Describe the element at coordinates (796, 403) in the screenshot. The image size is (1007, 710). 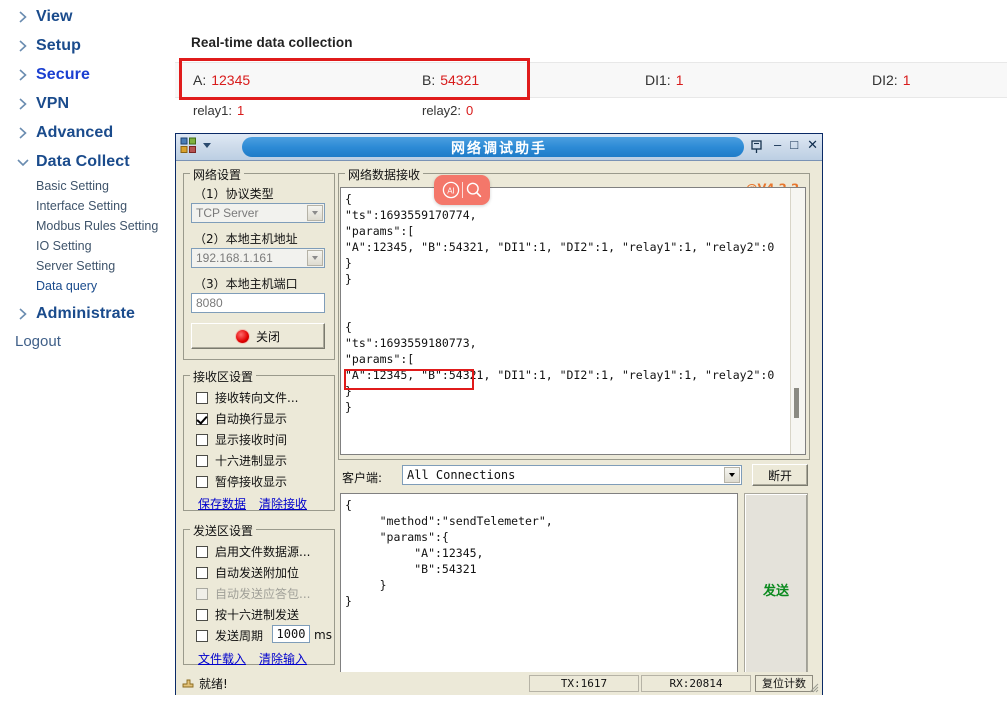
I see `receive-scrollbar-thumb` at that location.